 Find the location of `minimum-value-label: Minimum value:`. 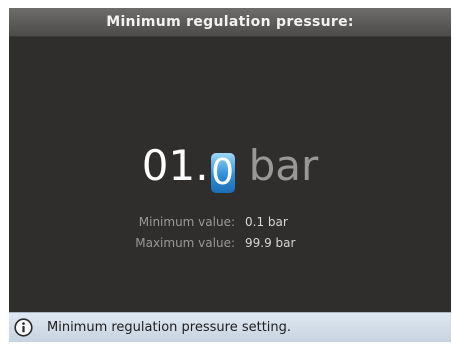

minimum-value-label: Minimum value: is located at coordinates (186, 222).